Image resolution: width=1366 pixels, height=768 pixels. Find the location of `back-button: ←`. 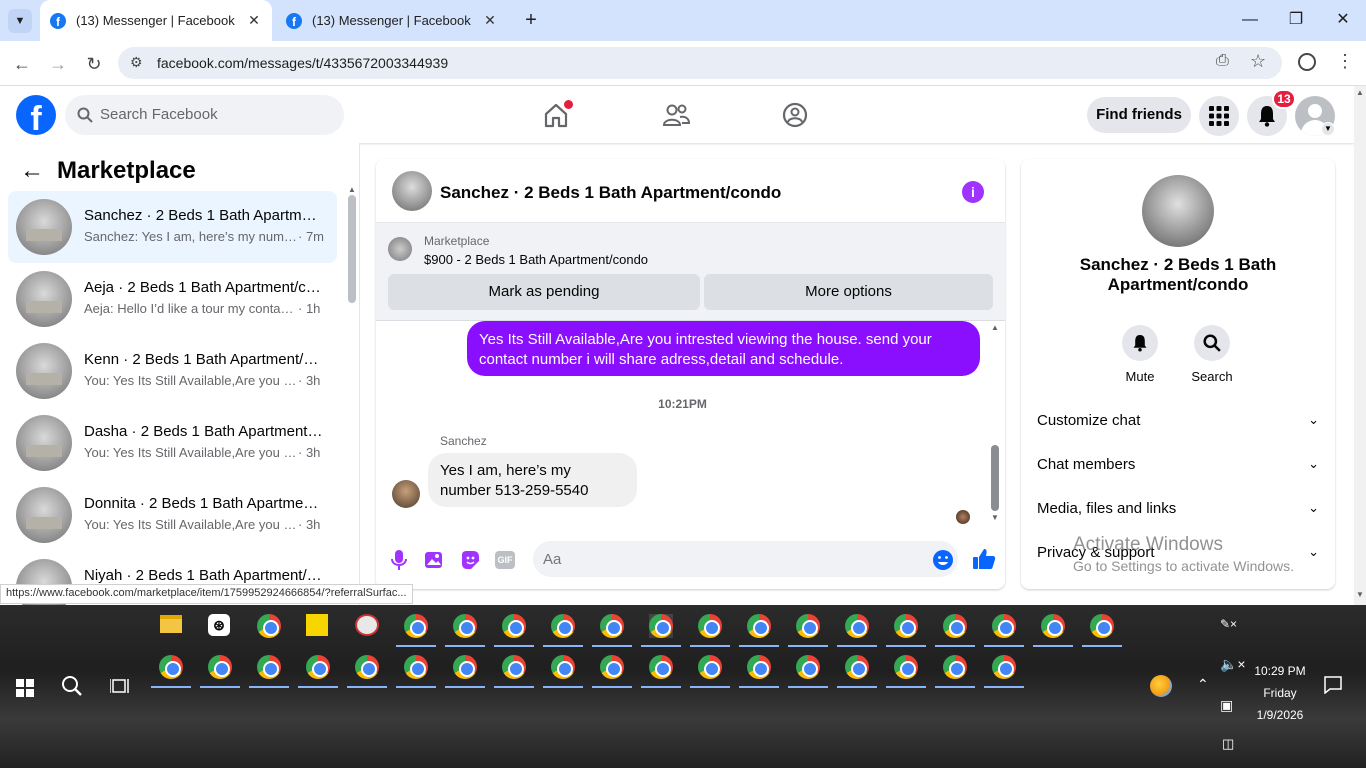

back-button: ← is located at coordinates (22, 64).